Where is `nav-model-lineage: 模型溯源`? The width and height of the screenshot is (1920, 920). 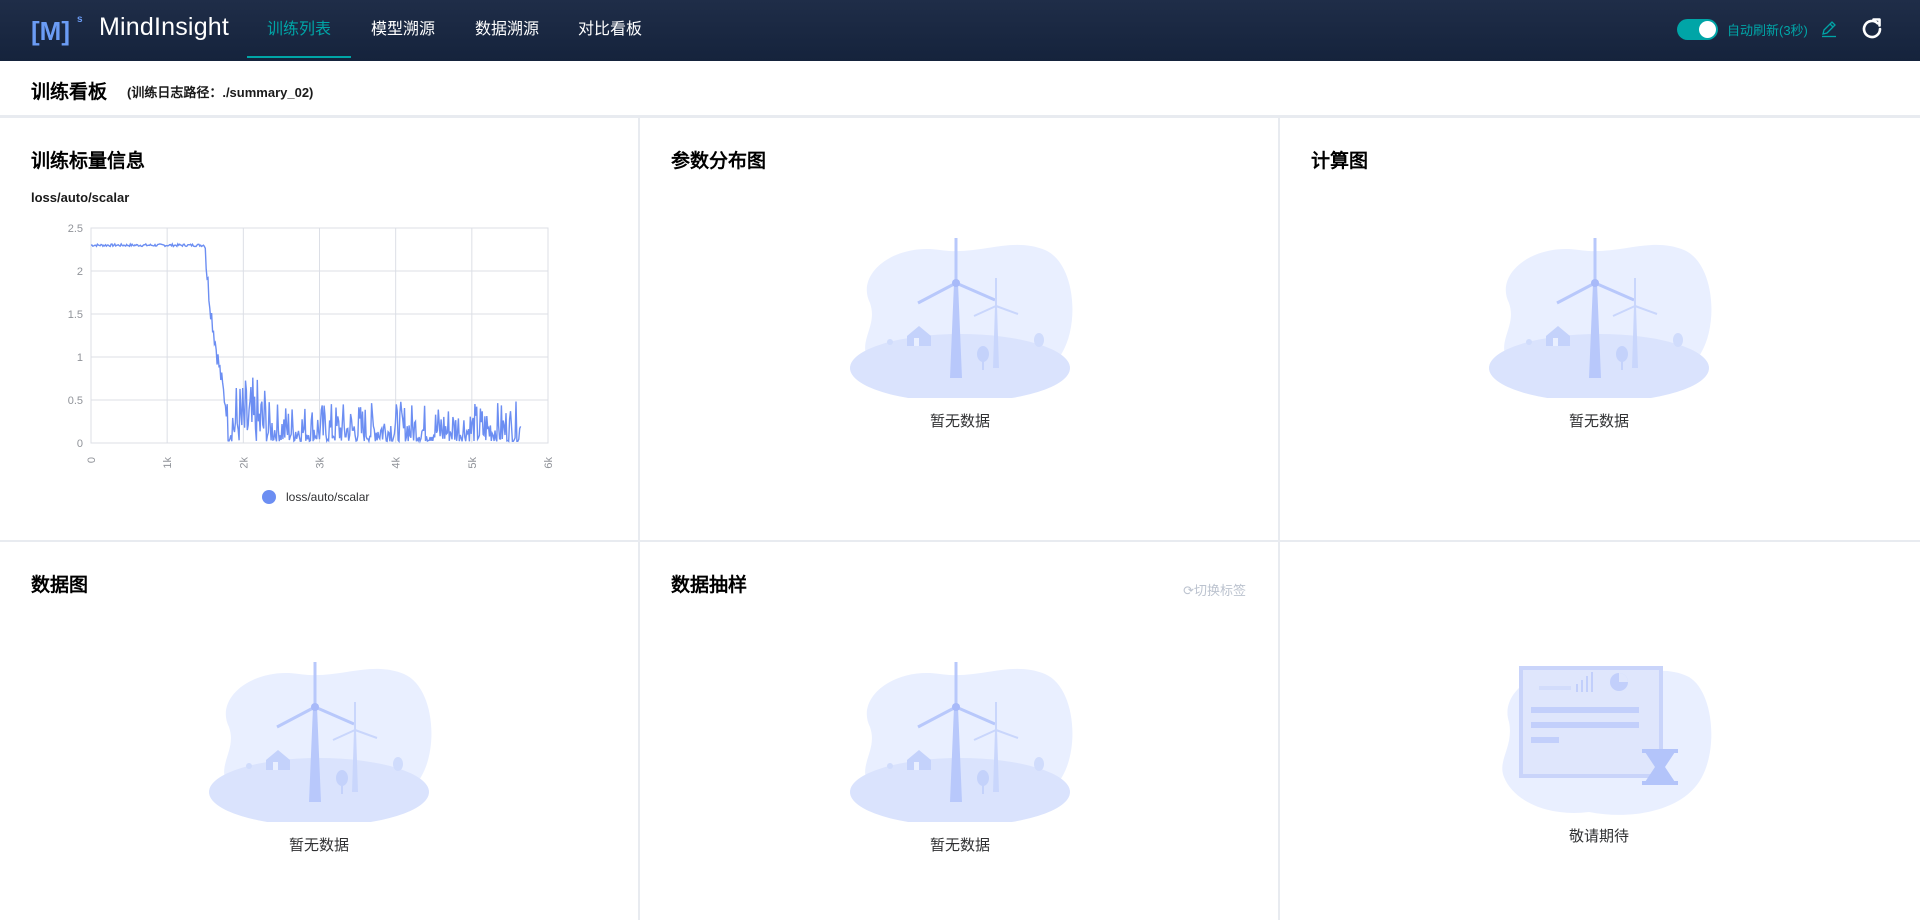
nav-model-lineage: 模型溯源 is located at coordinates (403, 30).